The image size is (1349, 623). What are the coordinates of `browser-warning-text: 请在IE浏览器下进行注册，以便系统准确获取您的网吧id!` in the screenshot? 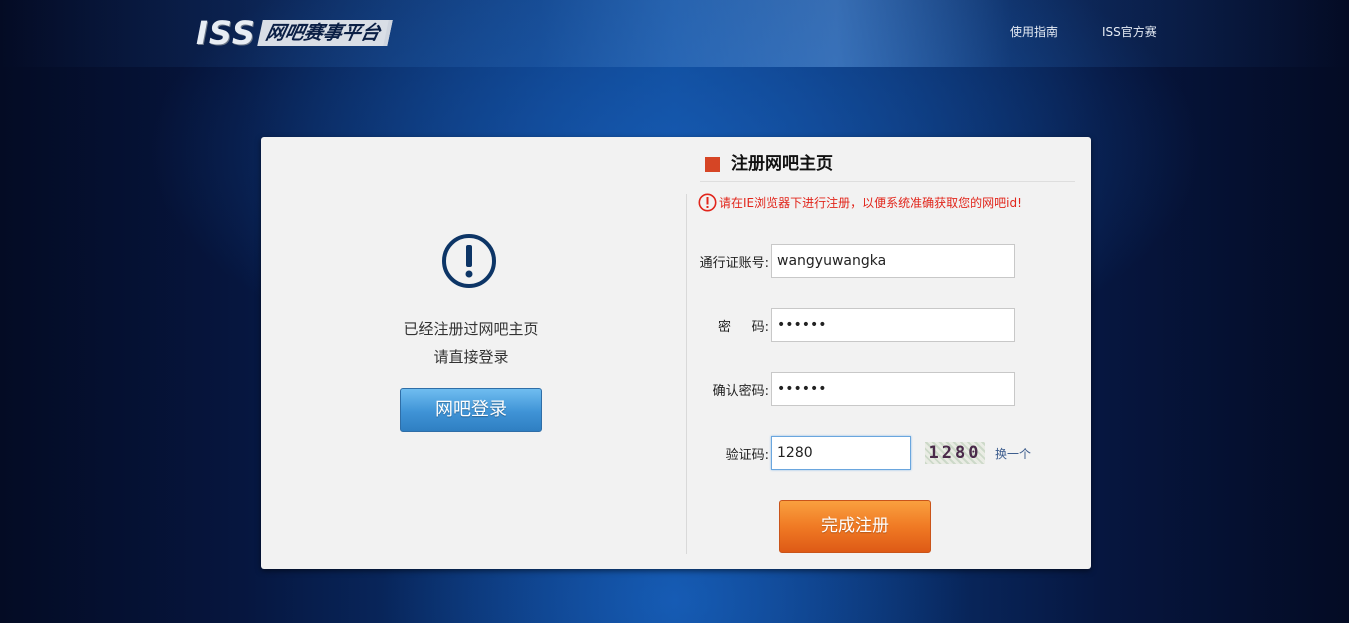 It's located at (870, 202).